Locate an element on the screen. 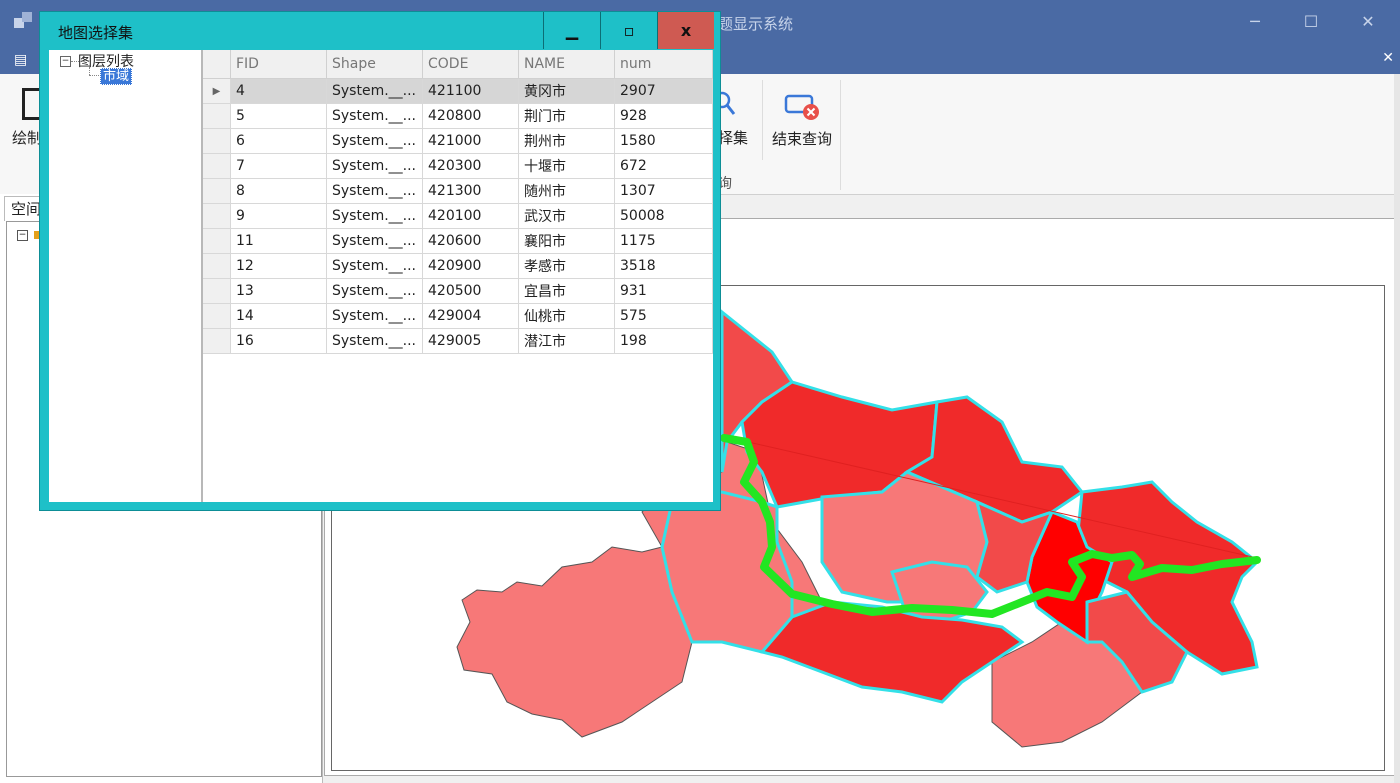 The height and width of the screenshot is (783, 1400). cell-code: 420800 is located at coordinates (470, 116).